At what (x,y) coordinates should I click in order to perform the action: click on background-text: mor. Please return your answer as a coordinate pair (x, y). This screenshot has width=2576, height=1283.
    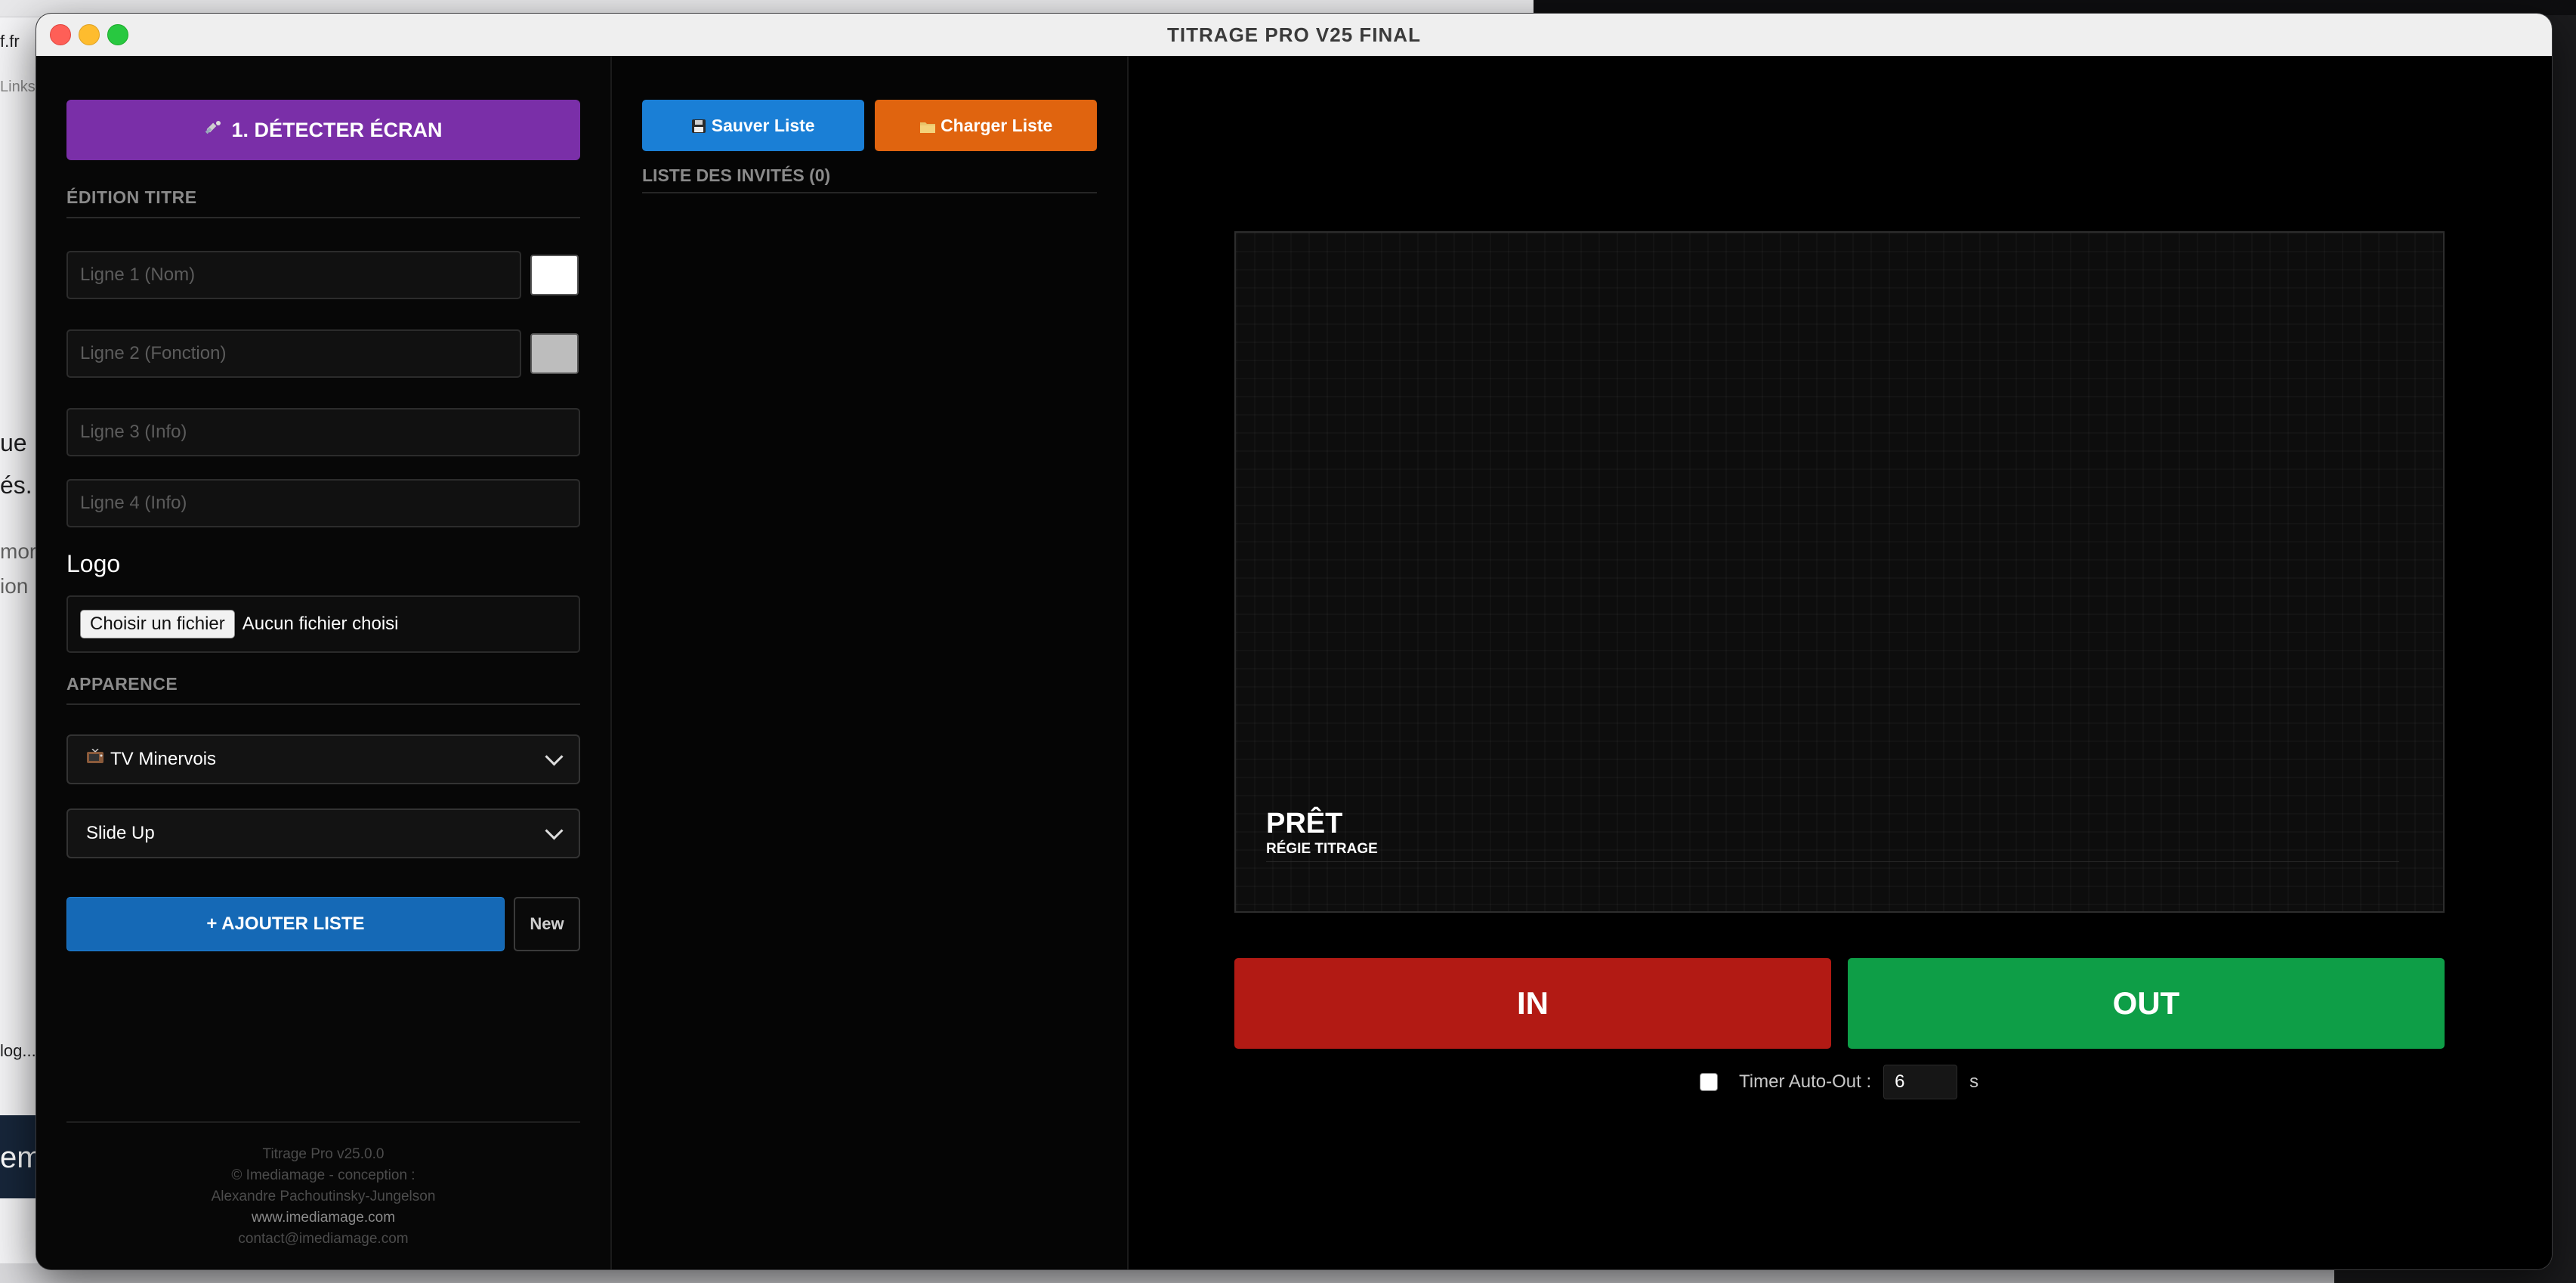
    Looking at the image, I should click on (18, 551).